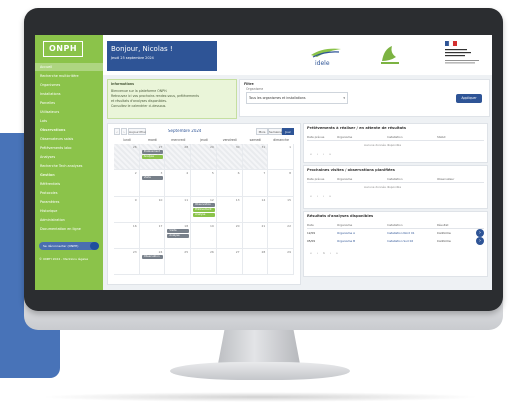  What do you see at coordinates (69, 157) in the screenshot?
I see `sidebar-item: Analyses` at bounding box center [69, 157].